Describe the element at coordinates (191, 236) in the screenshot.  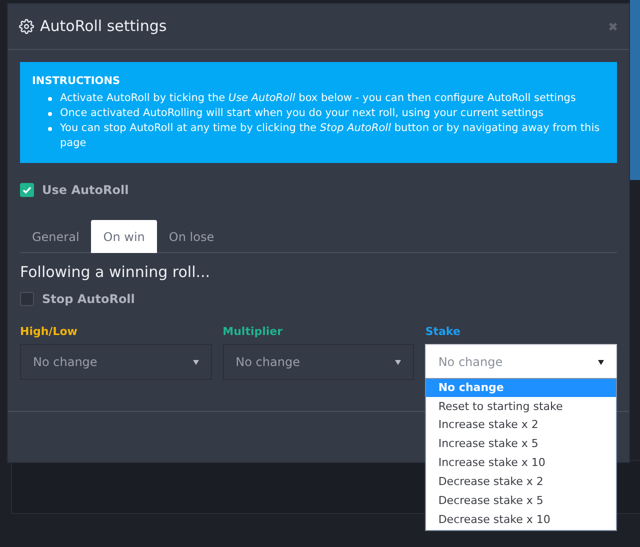
I see `tab: On lose` at that location.